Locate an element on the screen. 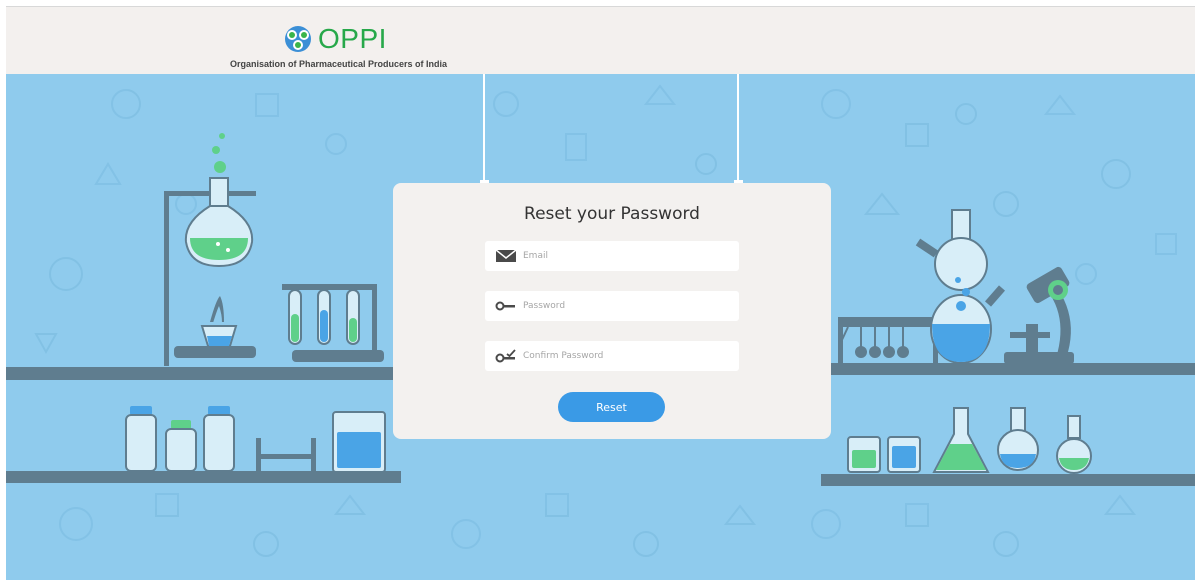  mail-icon is located at coordinates (506, 255).